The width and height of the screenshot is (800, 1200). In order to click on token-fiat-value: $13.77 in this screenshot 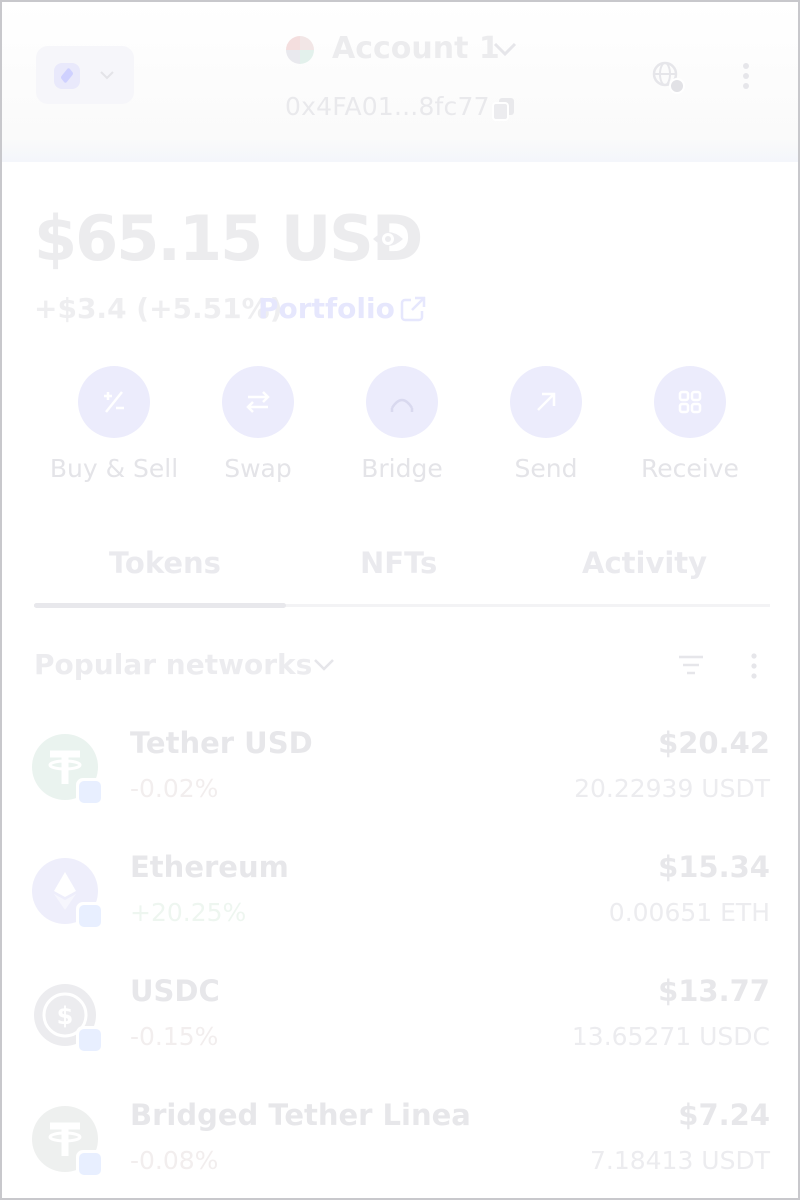, I will do `click(714, 991)`.